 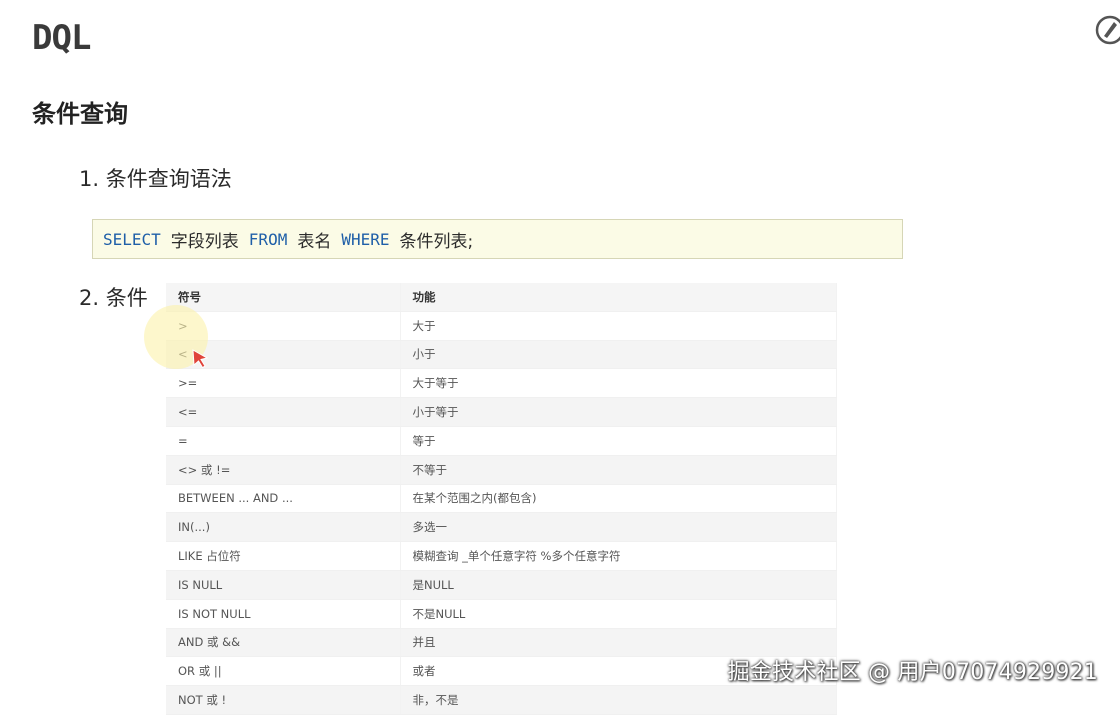 What do you see at coordinates (618, 499) in the screenshot?
I see `function-cell: 在某个范围之内(都包含)` at bounding box center [618, 499].